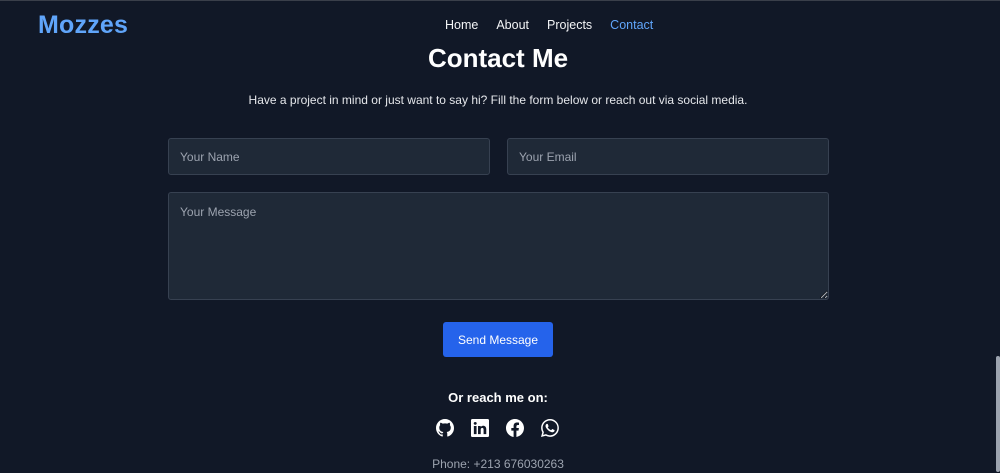 The height and width of the screenshot is (473, 1000). I want to click on nav-link-contact: Contact, so click(631, 25).